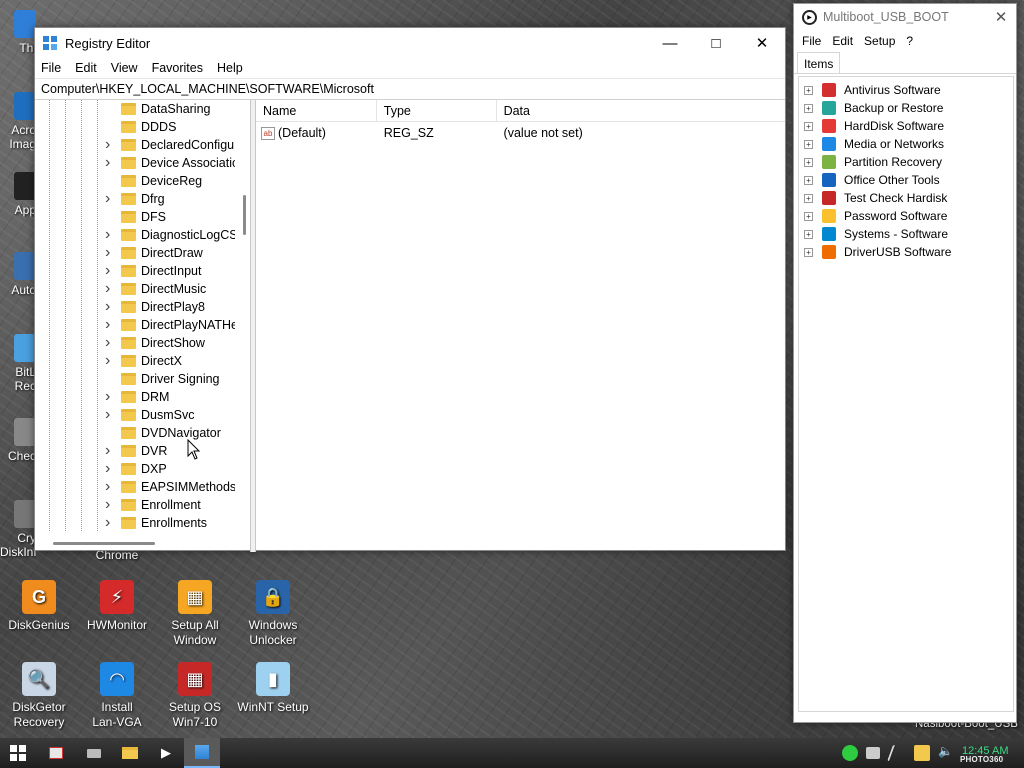 The image size is (1024, 768). Describe the element at coordinates (316, 110) in the screenshot. I see `column-name: Name` at that location.